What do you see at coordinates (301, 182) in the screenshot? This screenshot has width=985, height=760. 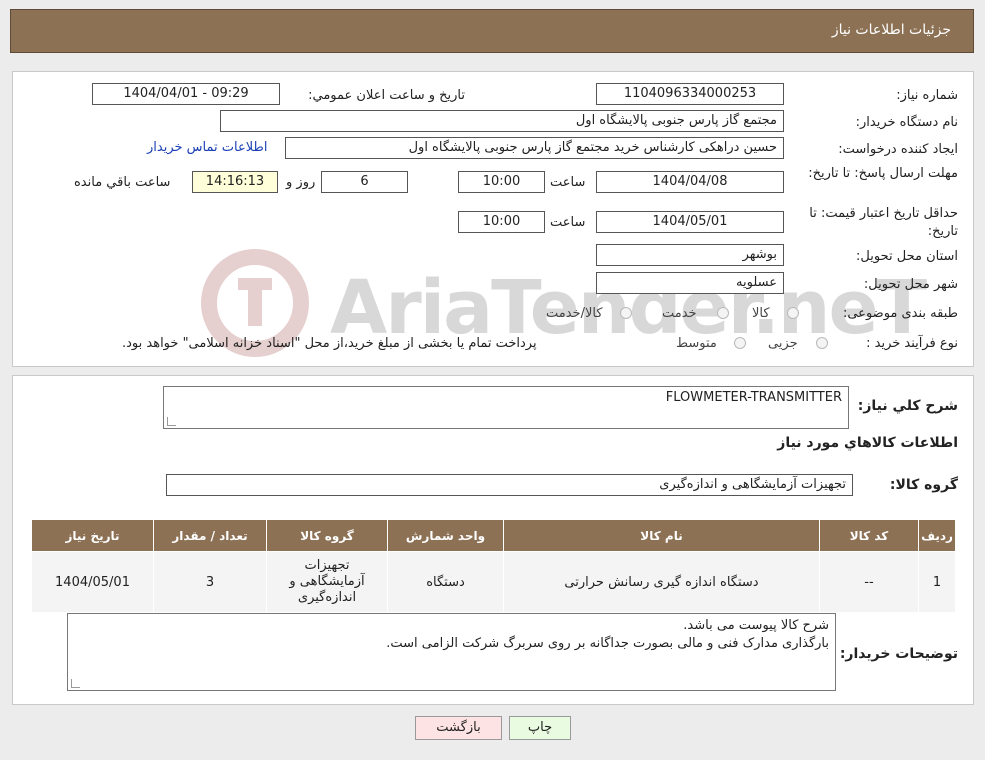 I see `days-label: روز و` at bounding box center [301, 182].